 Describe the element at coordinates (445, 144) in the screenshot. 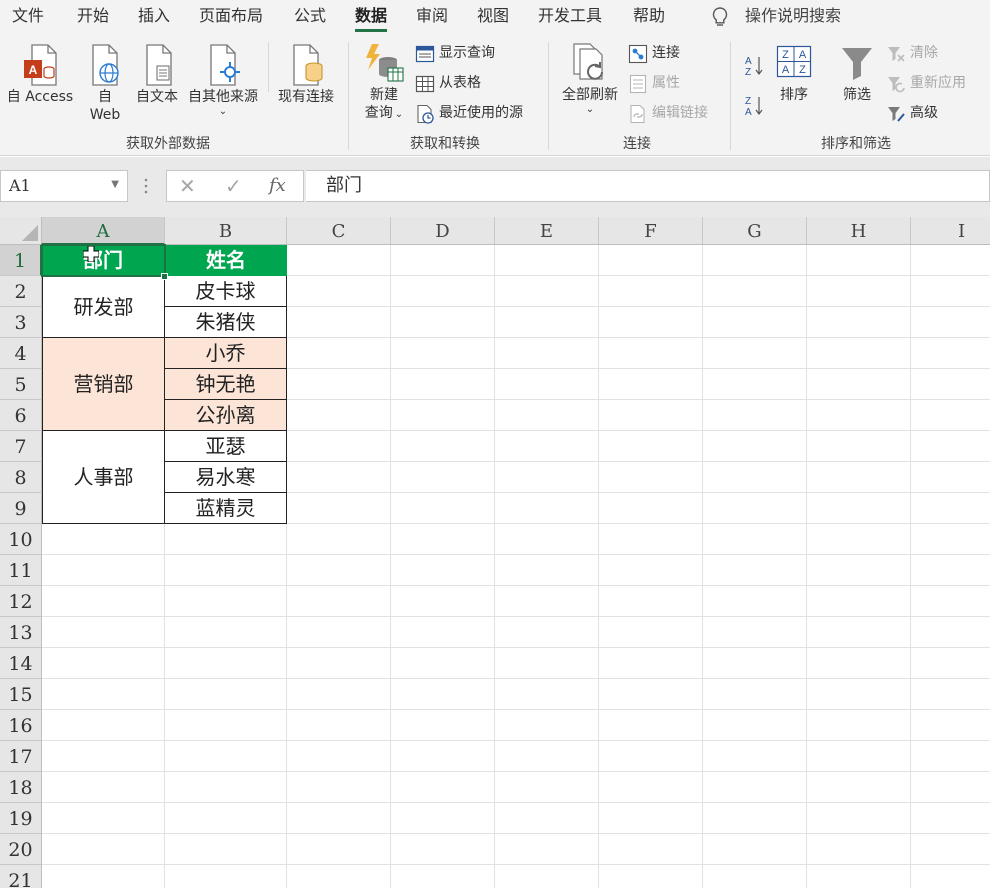

I see `group-label-get-transform: 获取和转换` at that location.